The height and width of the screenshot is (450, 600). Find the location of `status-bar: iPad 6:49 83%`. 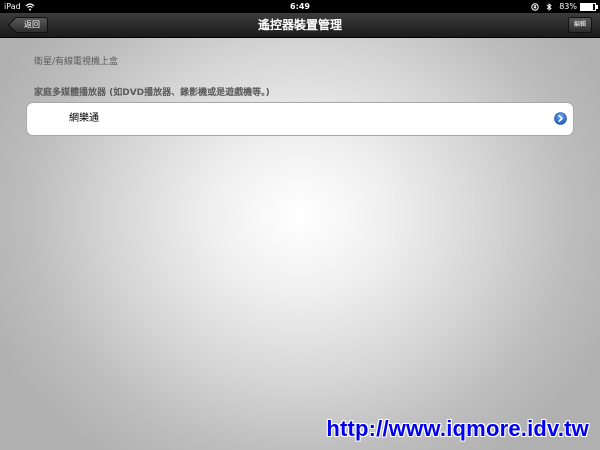

status-bar: iPad 6:49 83% is located at coordinates (300, 6).